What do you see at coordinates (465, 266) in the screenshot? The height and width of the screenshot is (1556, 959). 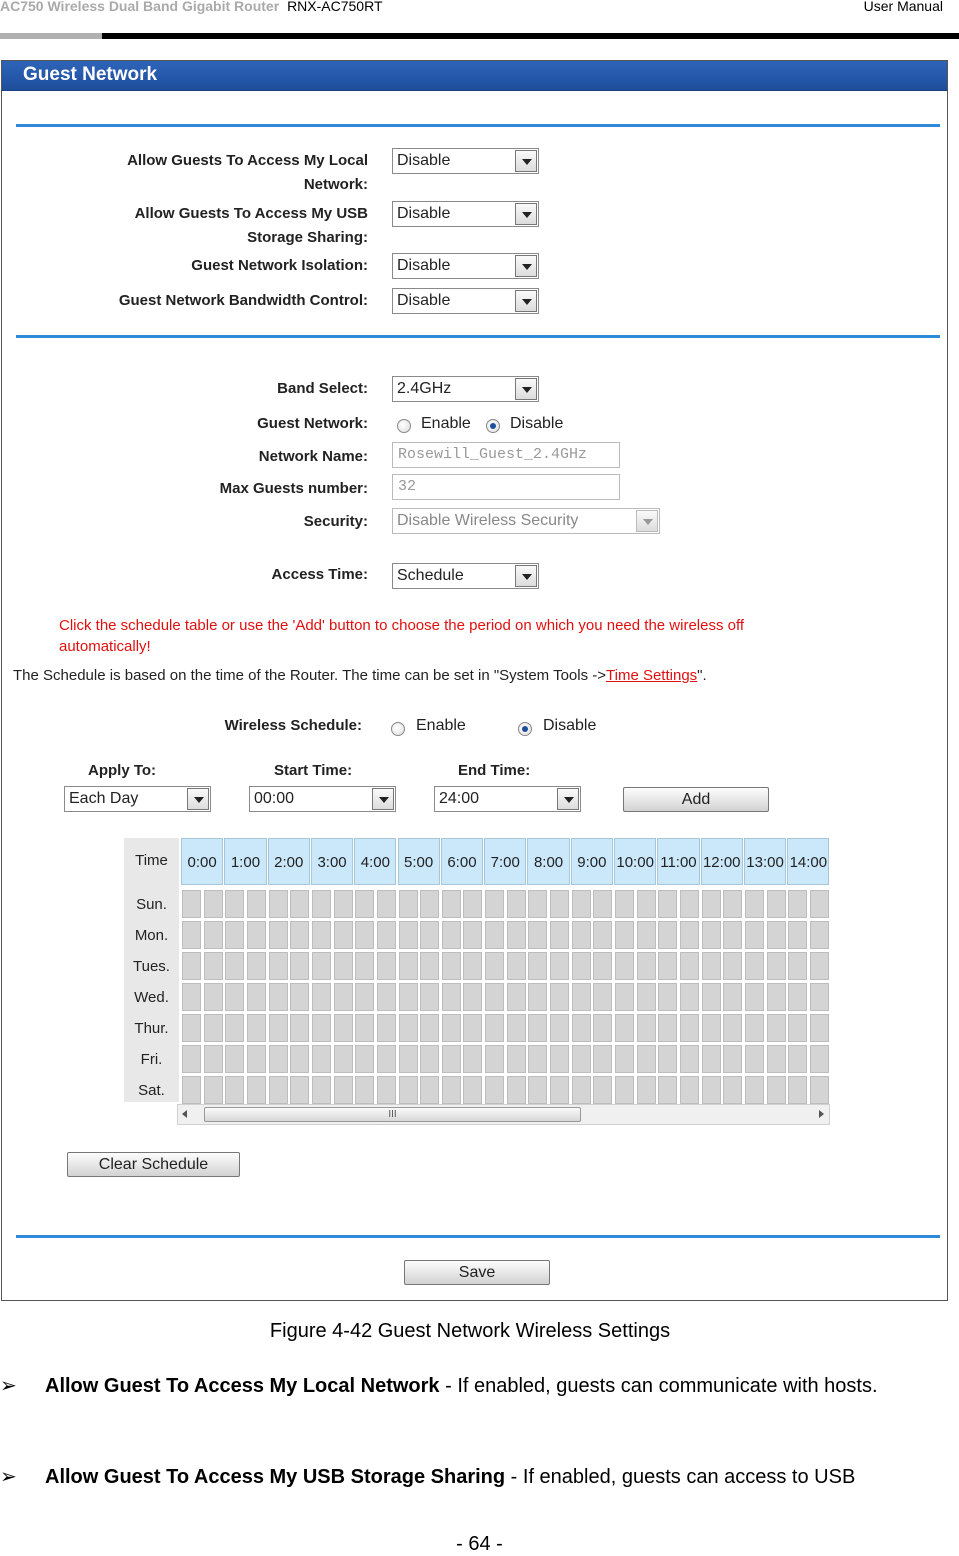 I see `isolation-select: Disable` at bounding box center [465, 266].